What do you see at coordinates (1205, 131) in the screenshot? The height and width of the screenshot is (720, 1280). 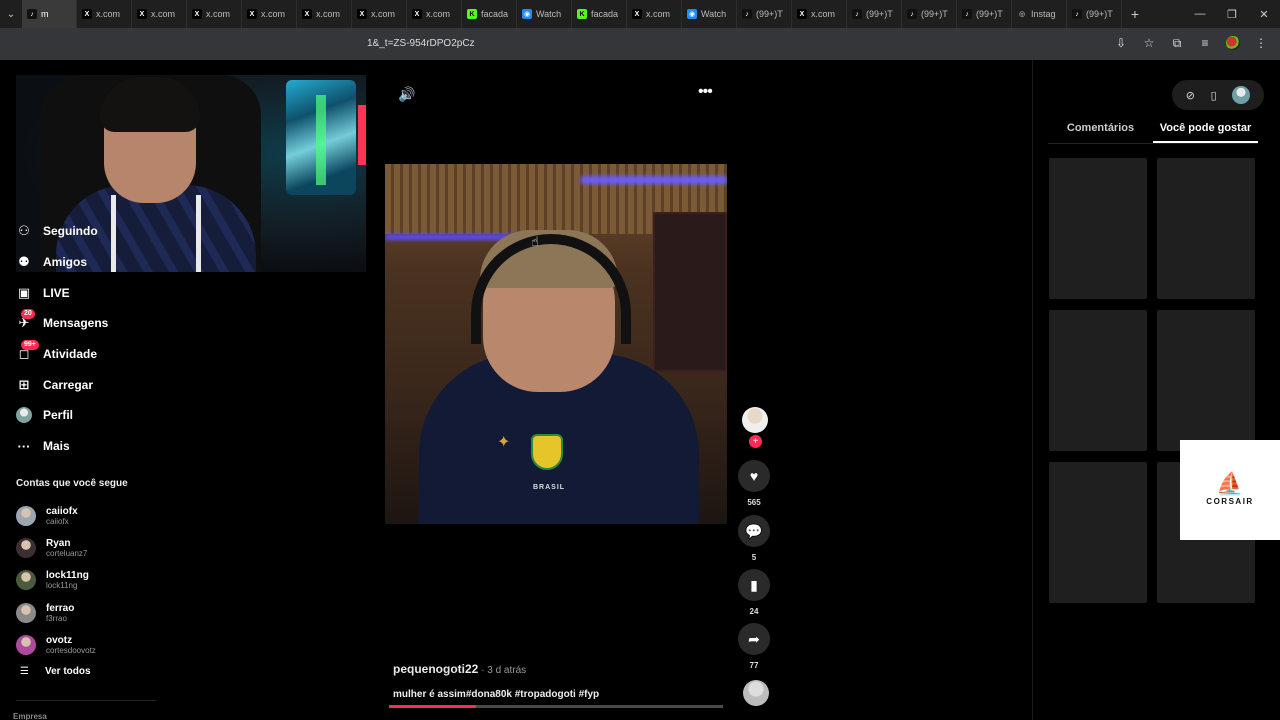 I see `tab-you-may-like: Você pode gostar` at bounding box center [1205, 131].